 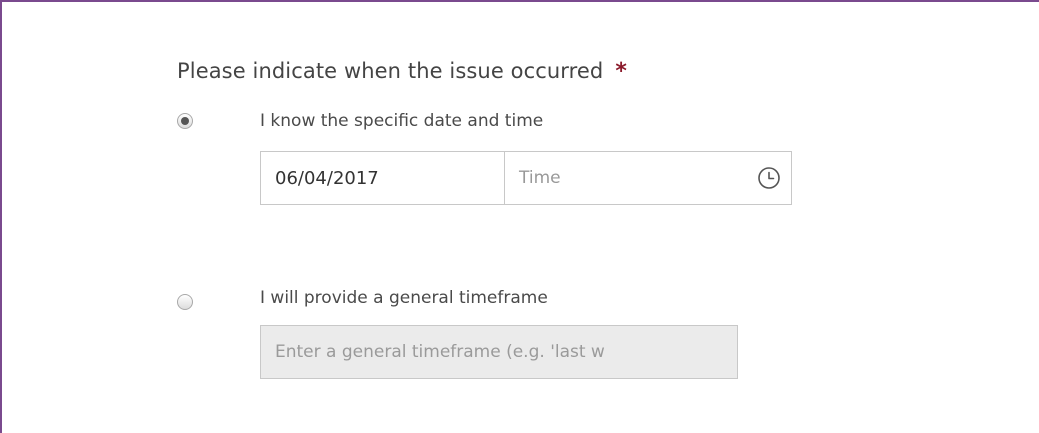 What do you see at coordinates (540, 178) in the screenshot?
I see `time-placeholder: Time` at bounding box center [540, 178].